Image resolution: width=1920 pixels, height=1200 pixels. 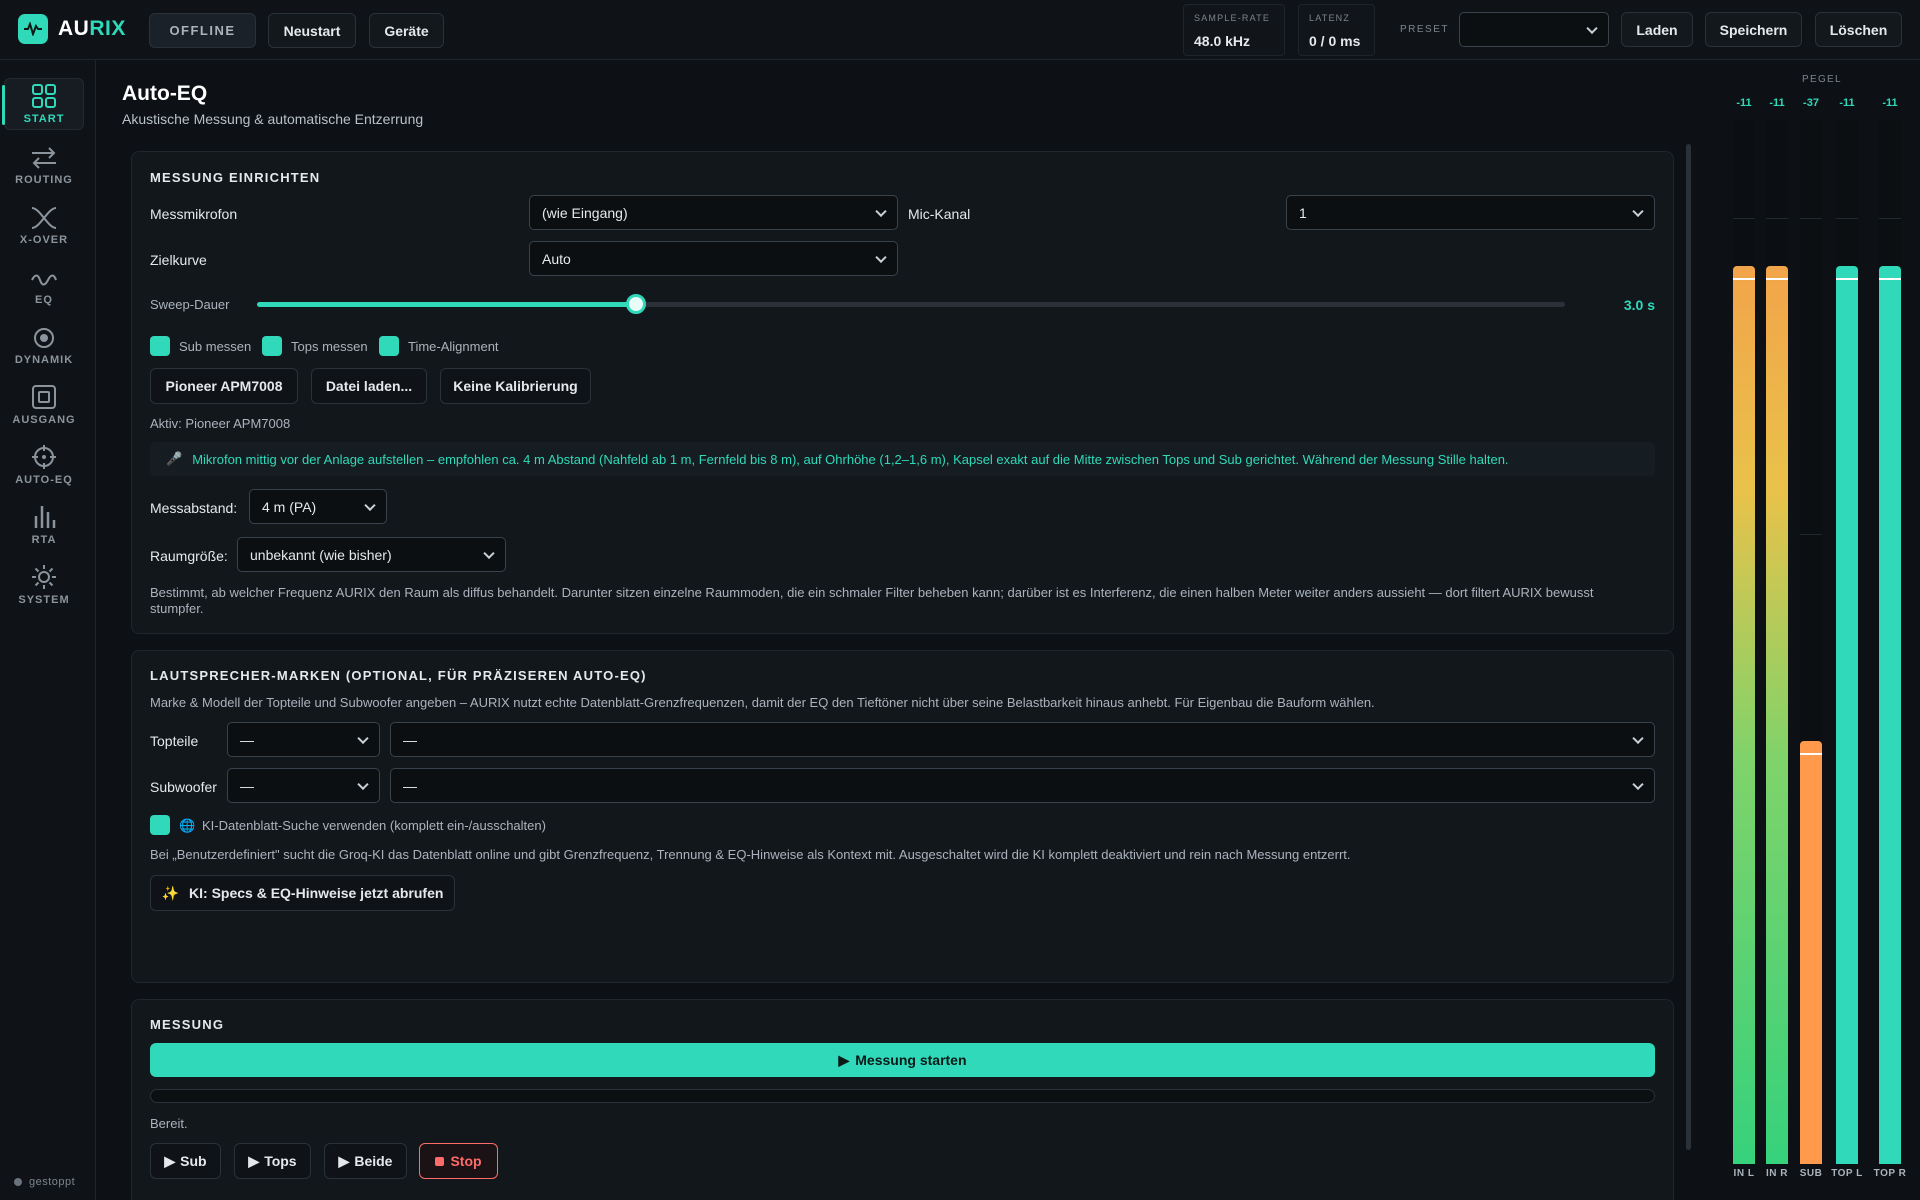 I want to click on tops-measure-label: Tops messen, so click(x=329, y=346).